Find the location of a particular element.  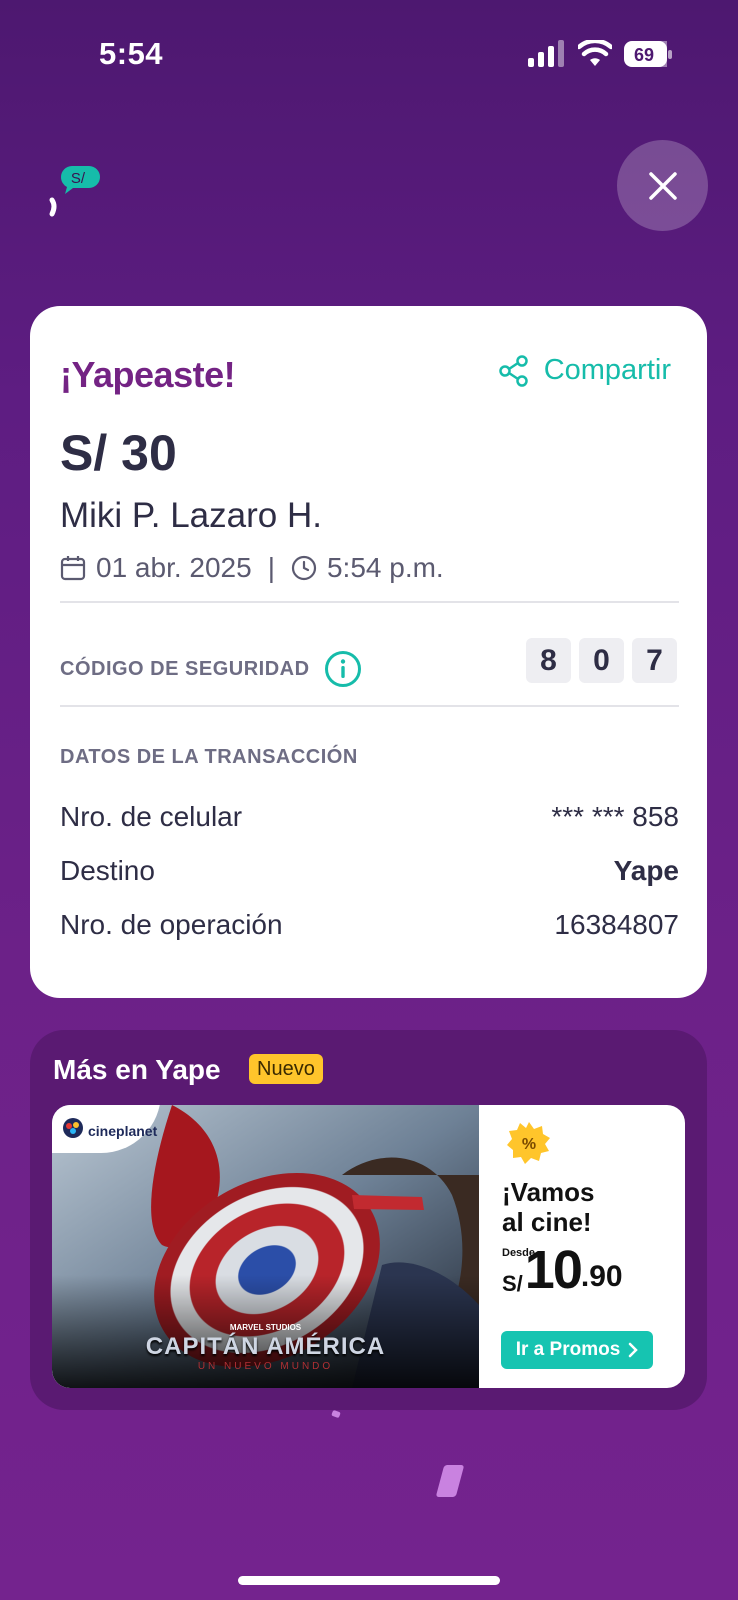

chevron-right-icon is located at coordinates (634, 1350).